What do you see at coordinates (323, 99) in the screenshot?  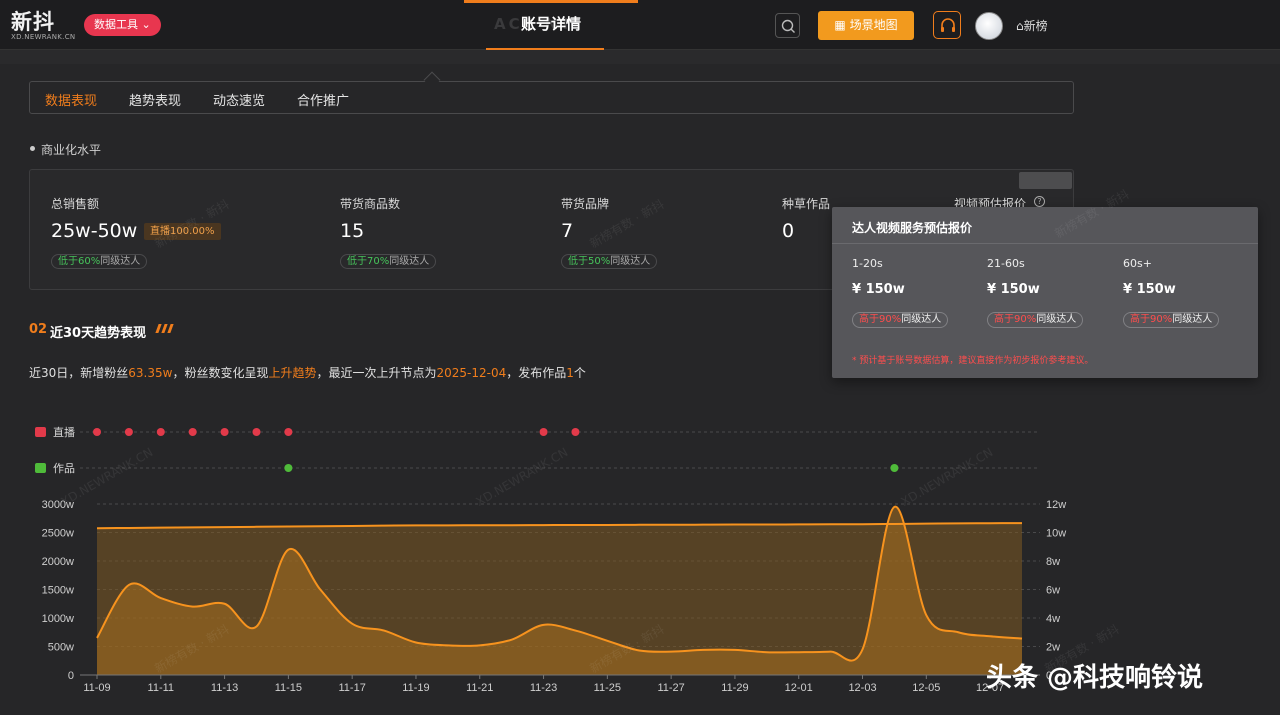 I see `tab-cooperation-promotion: 合作推广` at bounding box center [323, 99].